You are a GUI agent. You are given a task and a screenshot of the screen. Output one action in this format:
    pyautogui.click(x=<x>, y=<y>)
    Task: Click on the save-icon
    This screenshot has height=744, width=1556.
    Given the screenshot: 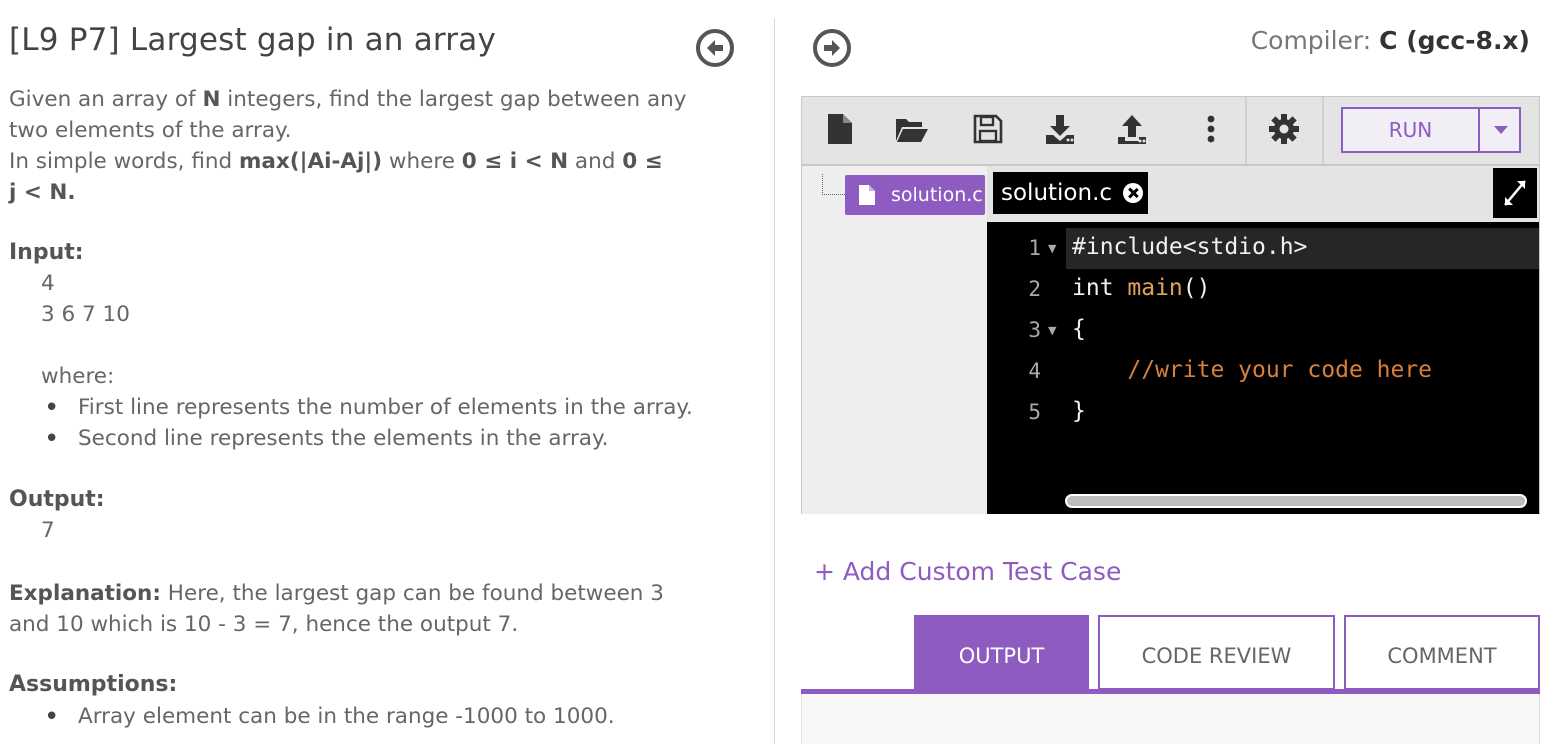 What is the action you would take?
    pyautogui.click(x=988, y=129)
    